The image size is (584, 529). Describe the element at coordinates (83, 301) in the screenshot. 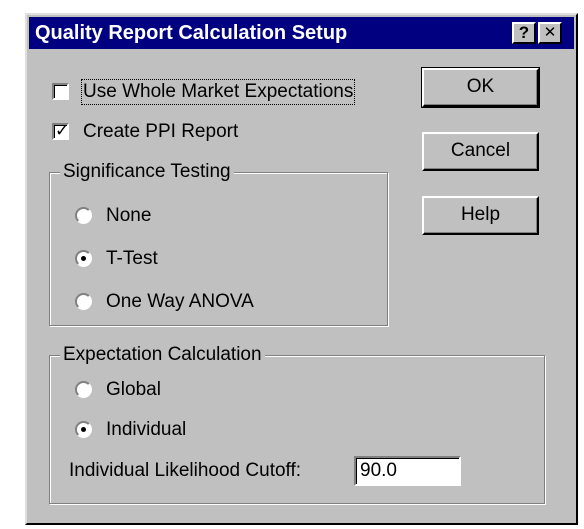

I see `radio-one-way-anova` at that location.